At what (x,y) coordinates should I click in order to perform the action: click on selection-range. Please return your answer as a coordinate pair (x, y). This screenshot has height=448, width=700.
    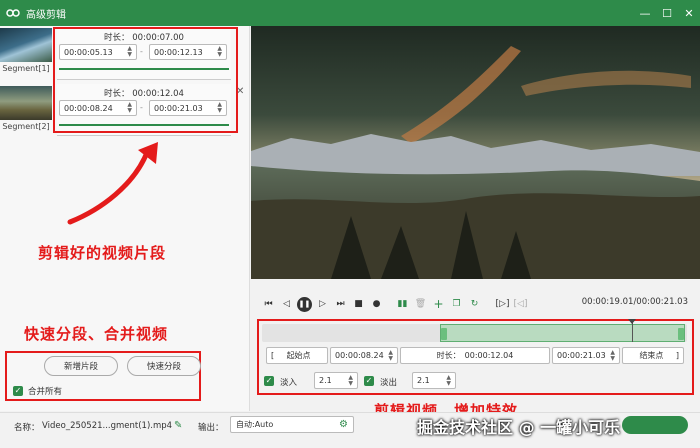
    Looking at the image, I should click on (562, 333).